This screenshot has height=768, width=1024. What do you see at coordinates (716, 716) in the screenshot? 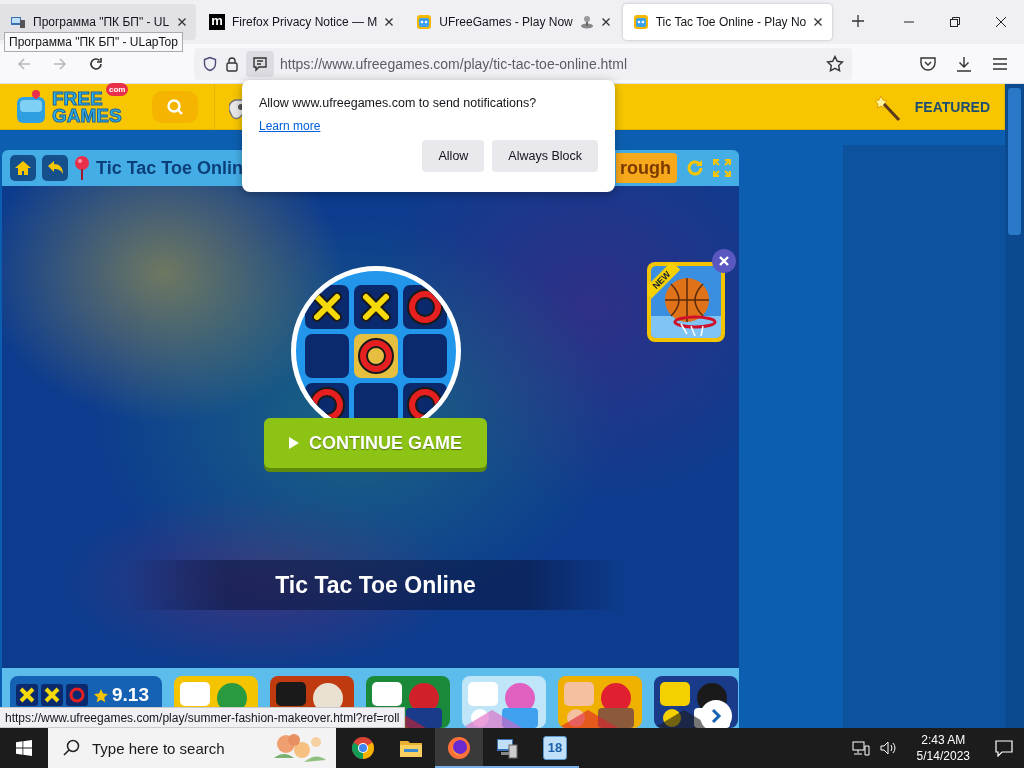
I see `chevron-right-icon` at bounding box center [716, 716].